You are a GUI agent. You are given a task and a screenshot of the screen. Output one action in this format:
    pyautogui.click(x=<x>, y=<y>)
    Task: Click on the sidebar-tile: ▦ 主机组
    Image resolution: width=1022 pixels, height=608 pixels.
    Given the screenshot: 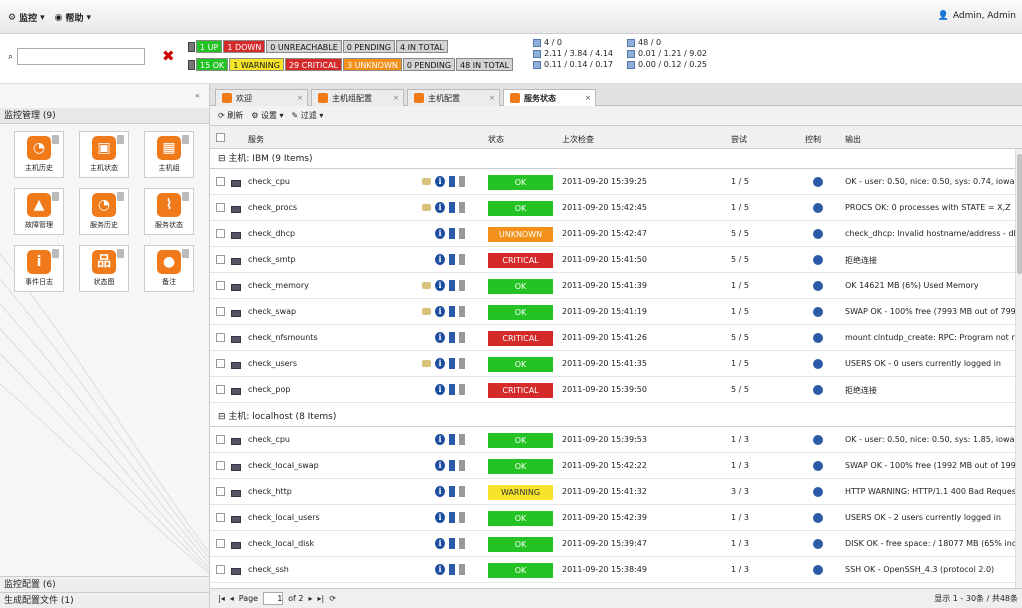 What is the action you would take?
    pyautogui.click(x=169, y=154)
    